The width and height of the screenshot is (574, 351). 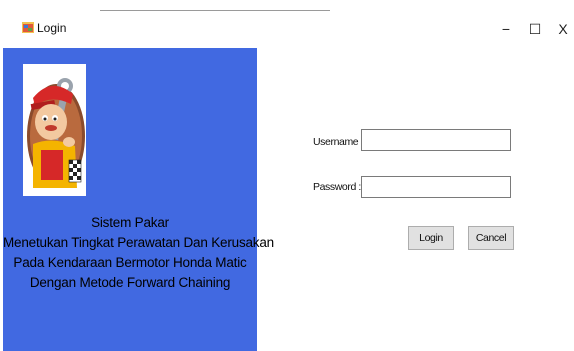 What do you see at coordinates (535, 29) in the screenshot?
I see `maximize-button: ☐` at bounding box center [535, 29].